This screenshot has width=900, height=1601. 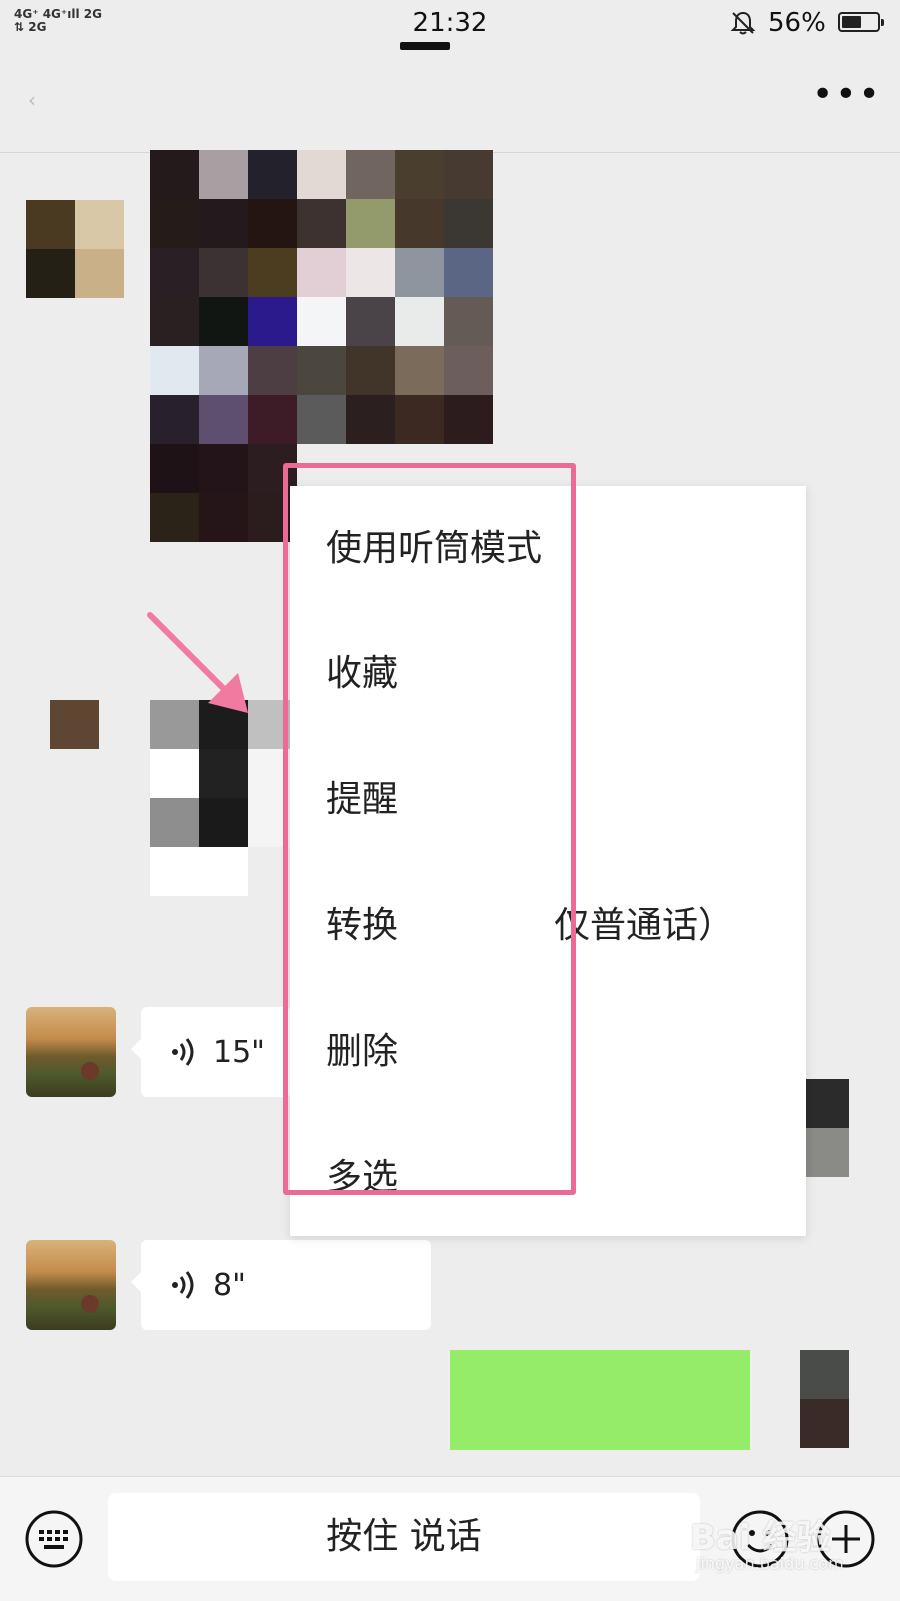 I want to click on keyboard-icon, so click(x=54, y=1539).